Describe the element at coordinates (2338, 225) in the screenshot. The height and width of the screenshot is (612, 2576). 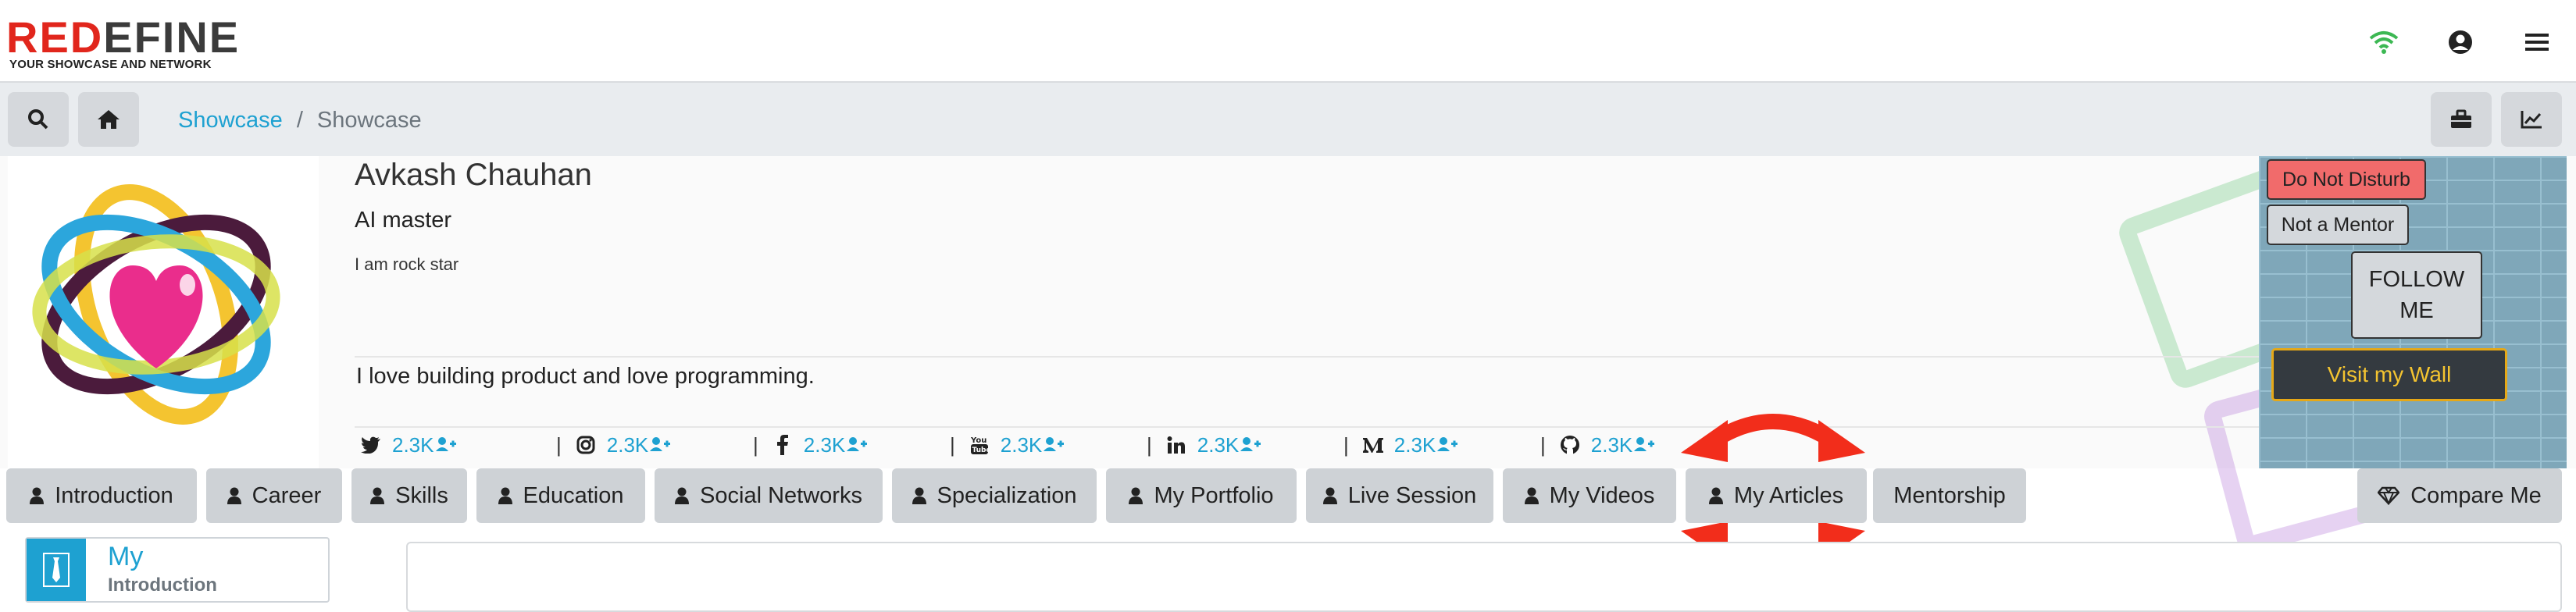
I see `not-mentor-button: Not a Mentor` at that location.